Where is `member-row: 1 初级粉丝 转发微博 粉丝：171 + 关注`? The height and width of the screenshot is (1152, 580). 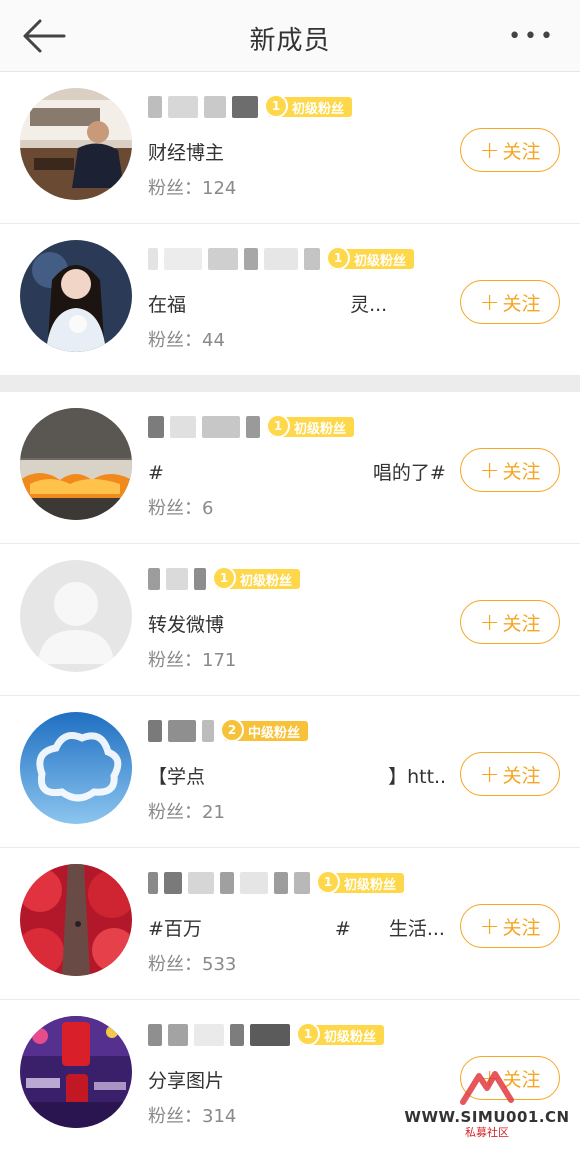
member-row: 1 初级粉丝 转发微博 粉丝：171 + 关注 is located at coordinates (290, 620).